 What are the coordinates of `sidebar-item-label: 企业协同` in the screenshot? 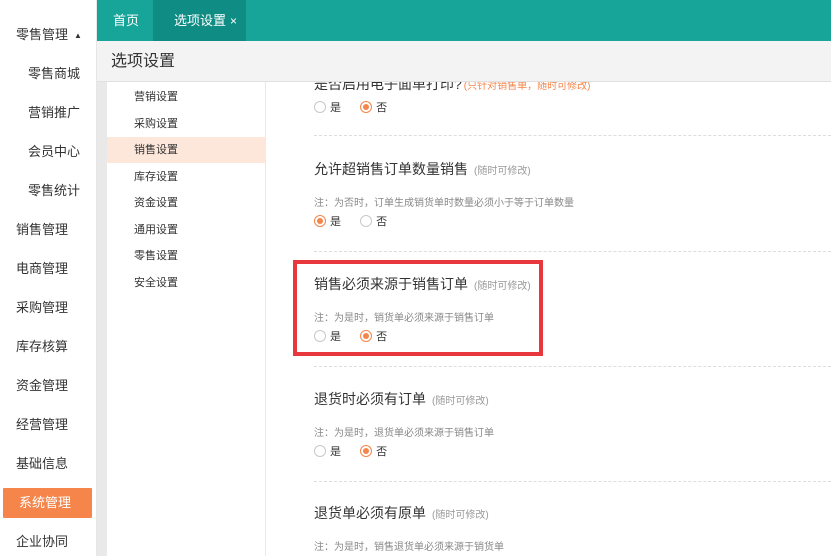 It's located at (42, 541).